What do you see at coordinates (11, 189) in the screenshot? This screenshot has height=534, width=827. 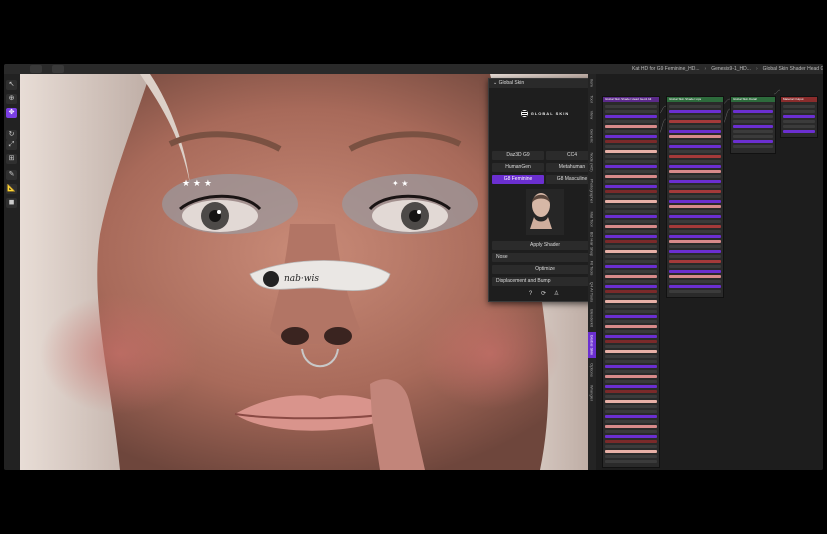 I see `measure-tool-icon: 📐` at bounding box center [11, 189].